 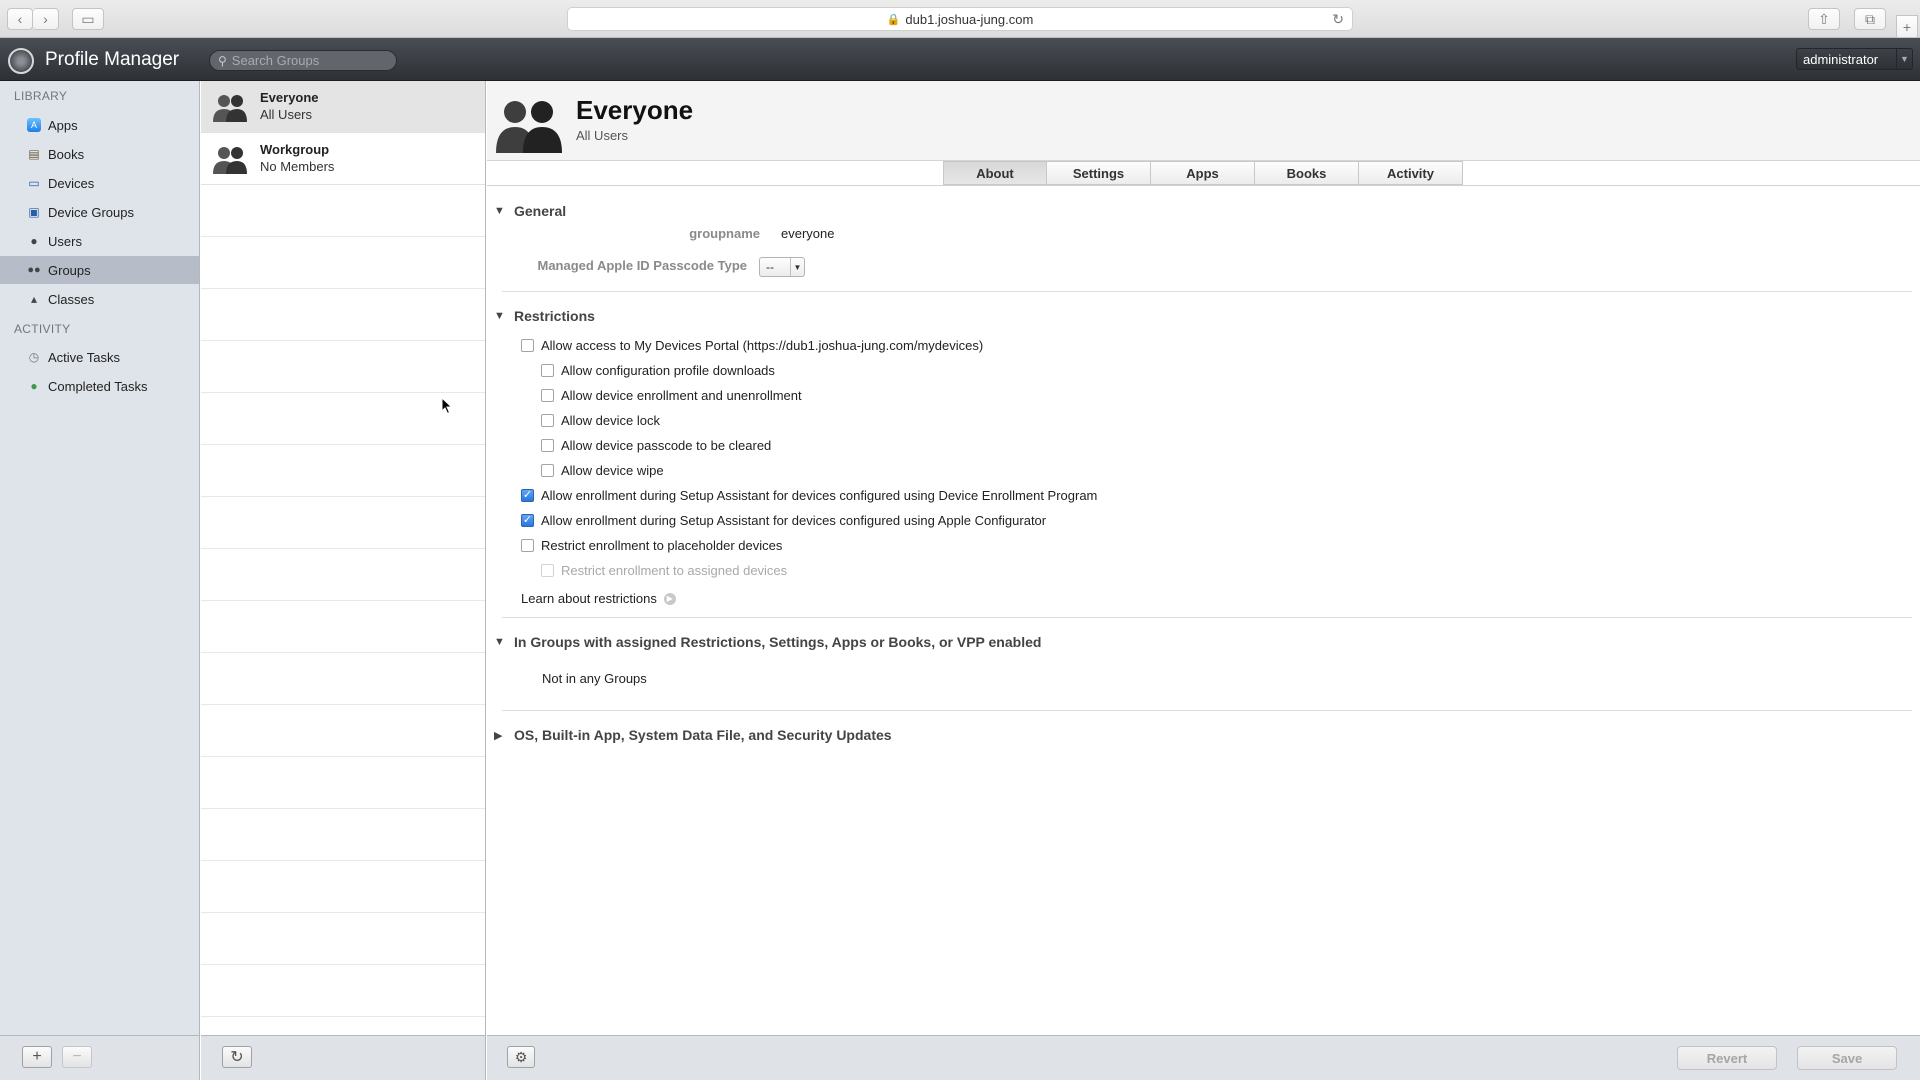 I want to click on group-row-workgroup: Workgroup No Members, so click(x=343, y=159).